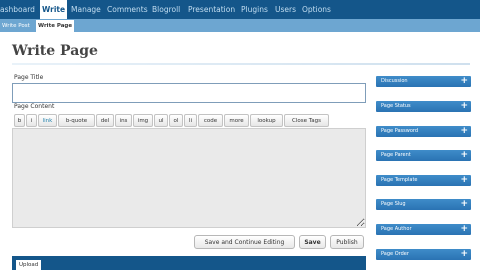 This screenshot has height=270, width=480. I want to click on menu-dashboard: ashboard, so click(17, 9).